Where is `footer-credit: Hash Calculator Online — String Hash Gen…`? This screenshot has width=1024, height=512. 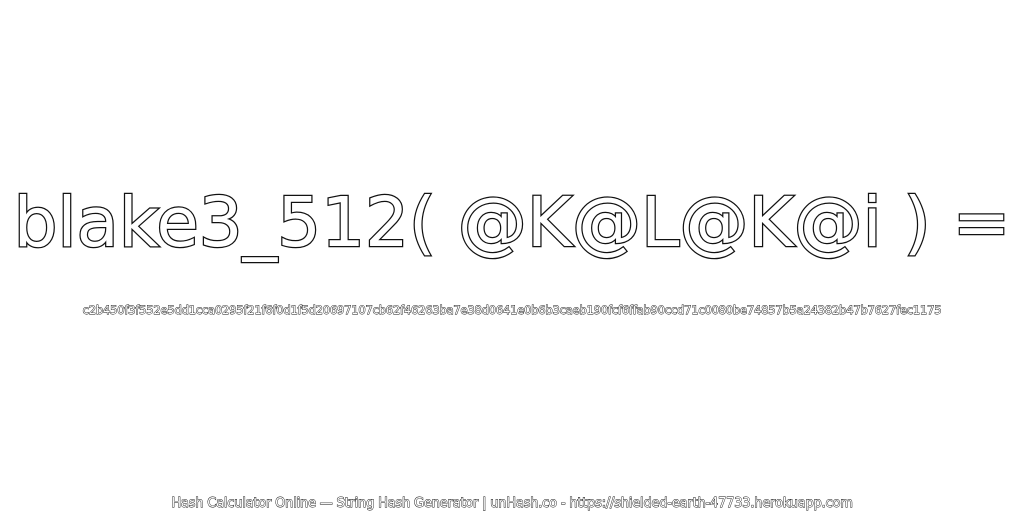 footer-credit: Hash Calculator Online — String Hash Gen… is located at coordinates (512, 504).